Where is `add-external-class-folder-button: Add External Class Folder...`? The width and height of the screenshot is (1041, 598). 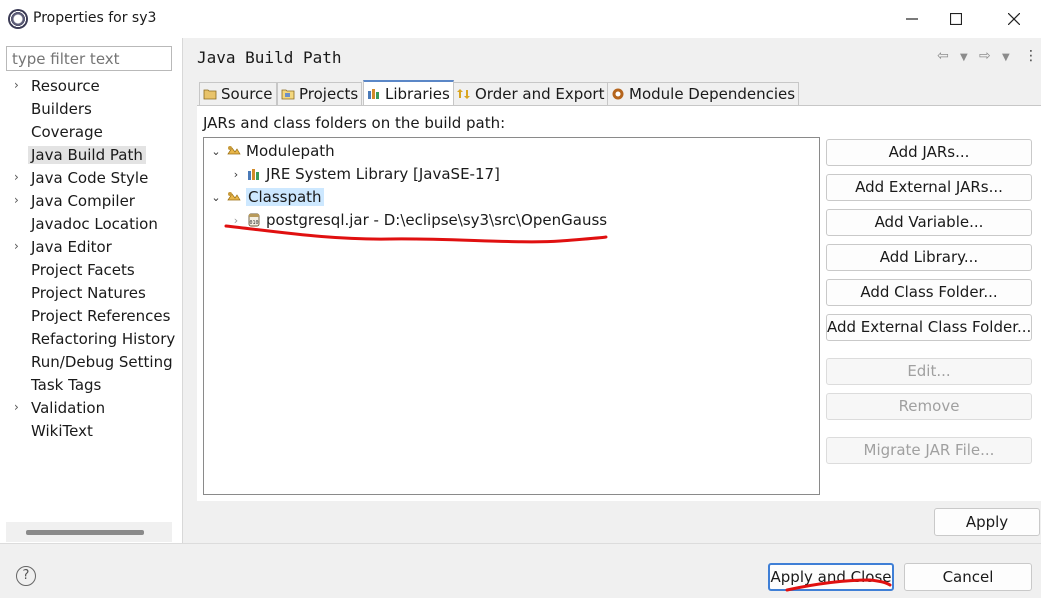
add-external-class-folder-button: Add External Class Folder... is located at coordinates (929, 327).